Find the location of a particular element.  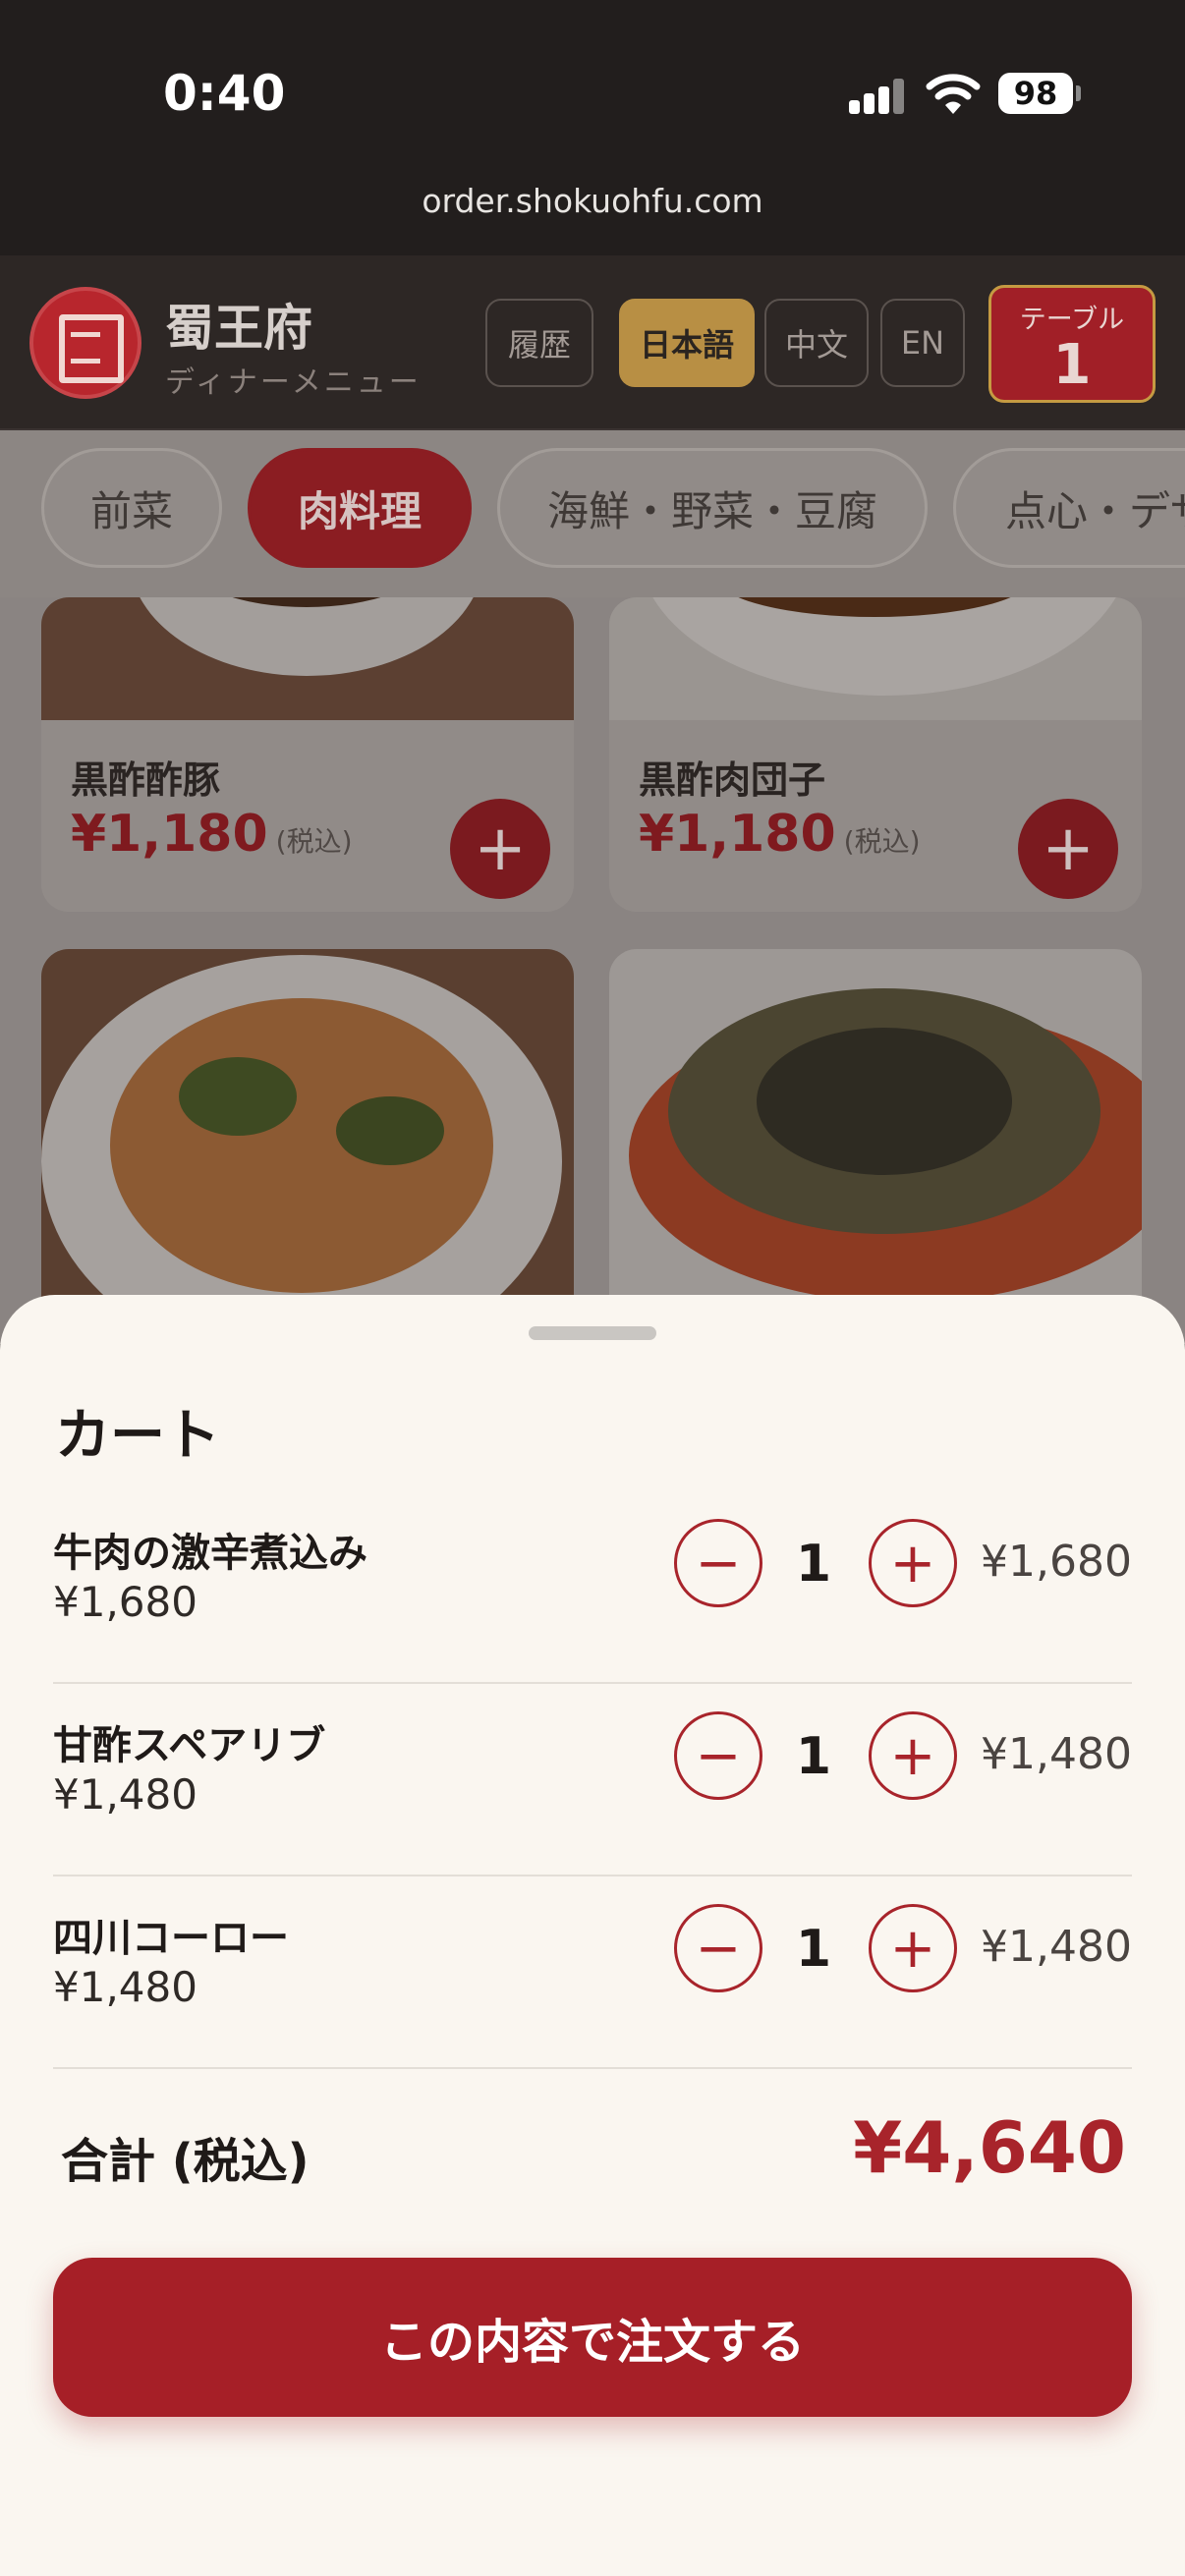

brand-name: 蜀王府 is located at coordinates (239, 328).